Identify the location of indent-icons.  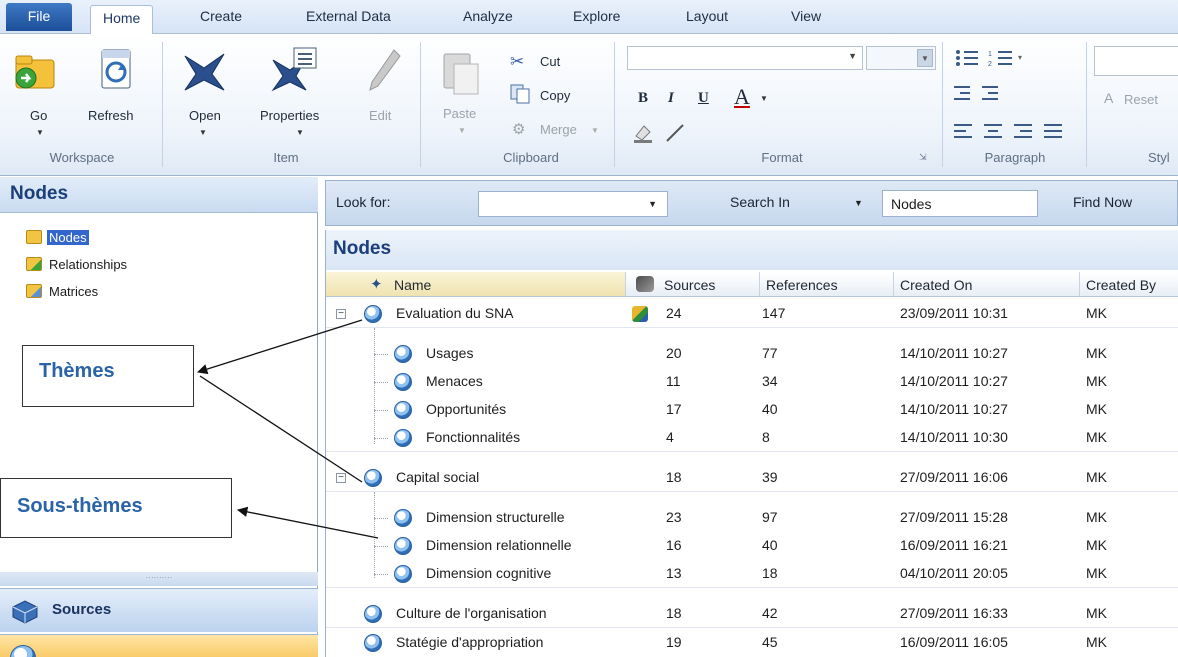
(985, 95).